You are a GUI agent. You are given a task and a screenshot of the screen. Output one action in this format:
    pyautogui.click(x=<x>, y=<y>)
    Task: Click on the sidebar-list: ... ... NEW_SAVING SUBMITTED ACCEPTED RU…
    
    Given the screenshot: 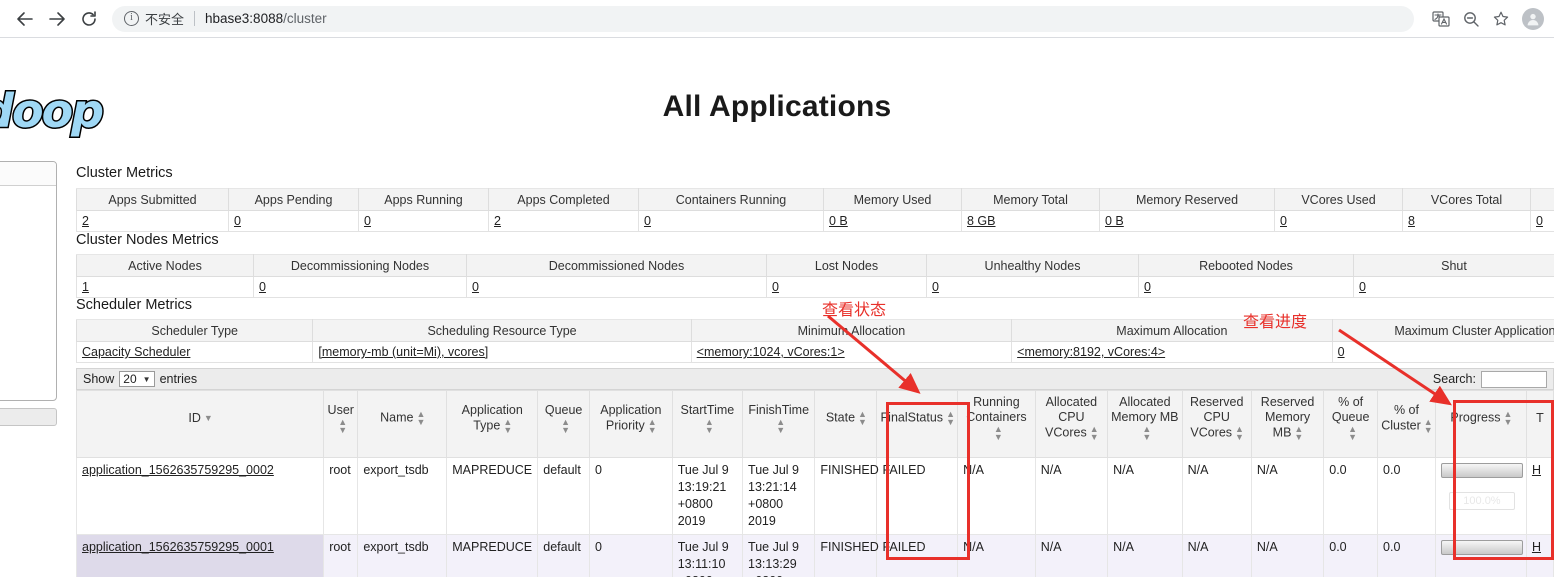 What is the action you would take?
    pyautogui.click(x=28, y=245)
    